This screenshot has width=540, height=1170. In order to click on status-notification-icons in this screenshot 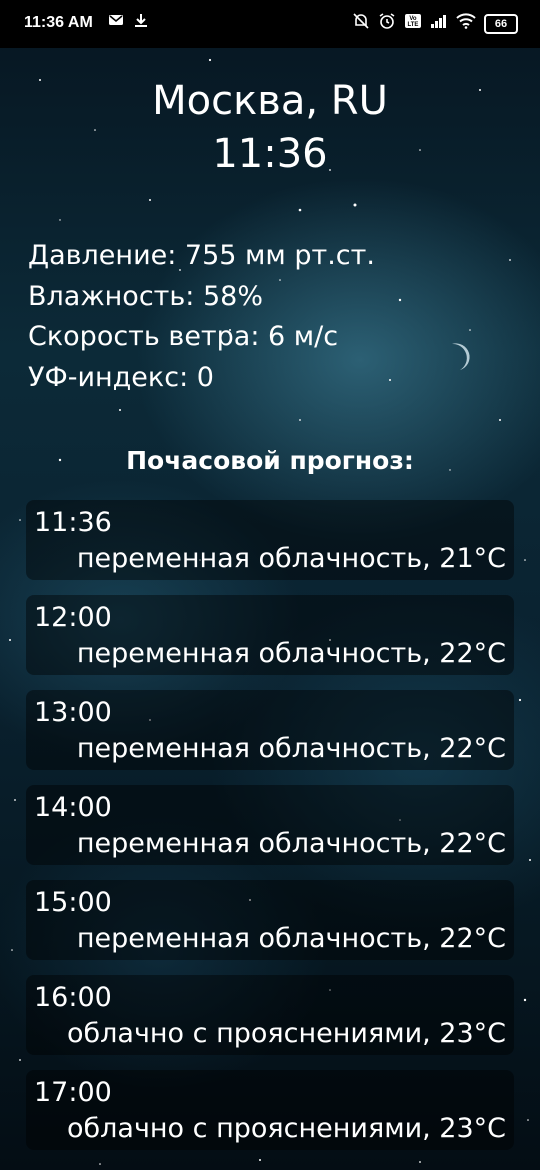, I will do `click(128, 24)`.